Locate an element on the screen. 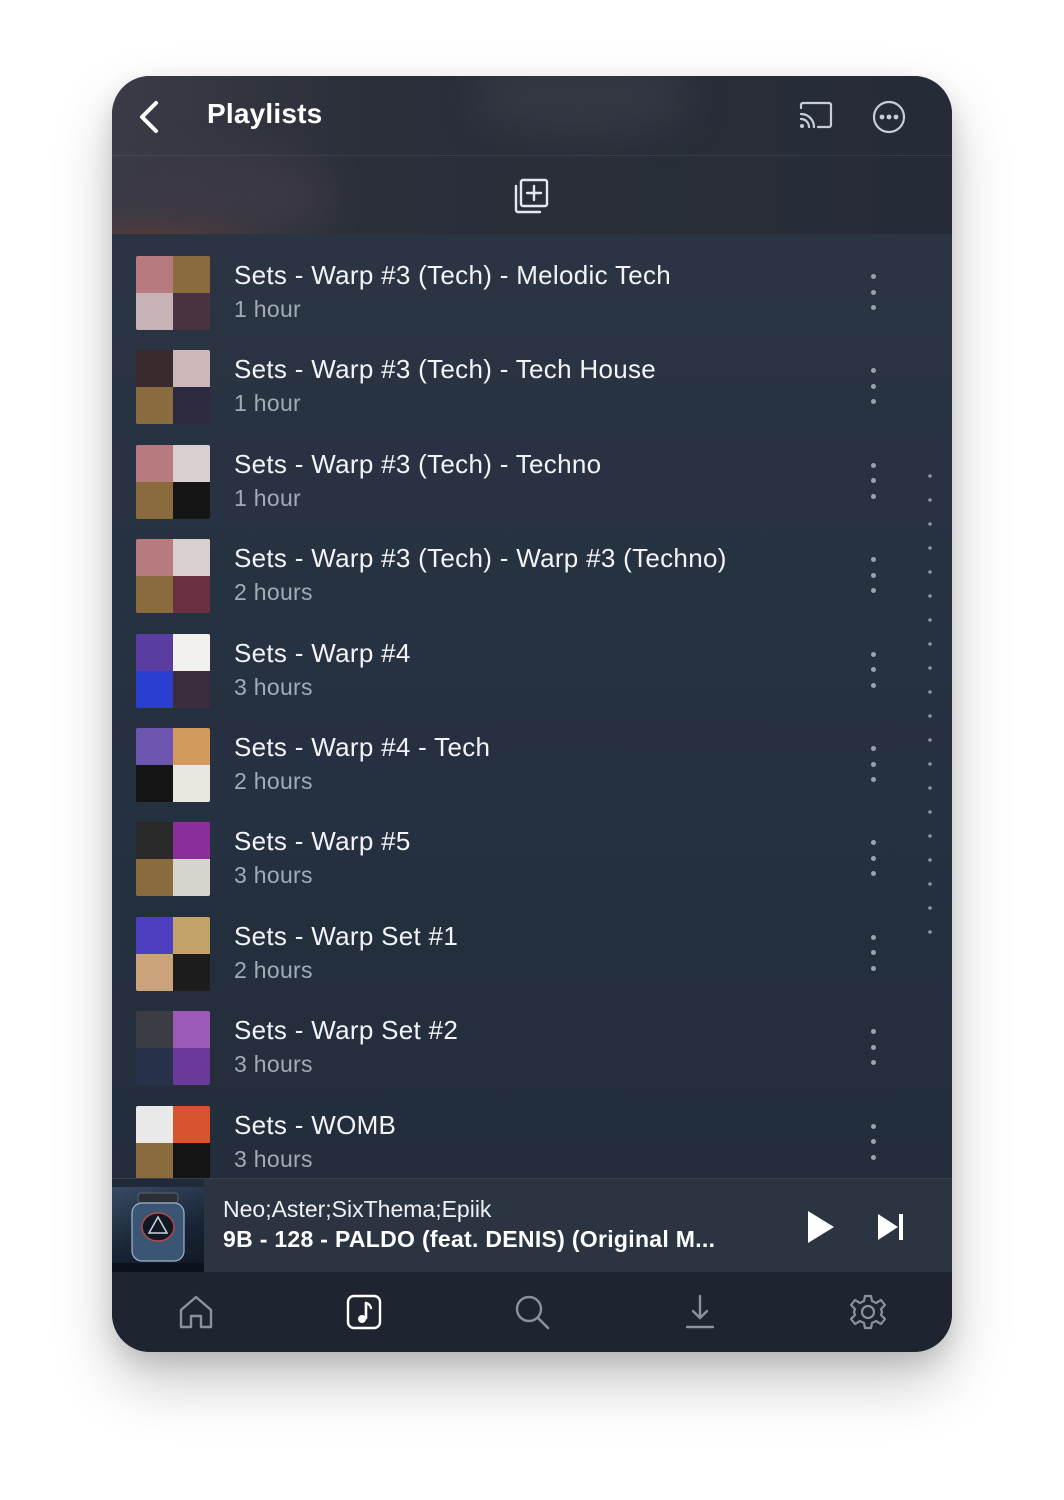 The image size is (1064, 1500). skip-next-button is located at coordinates (891, 1227).